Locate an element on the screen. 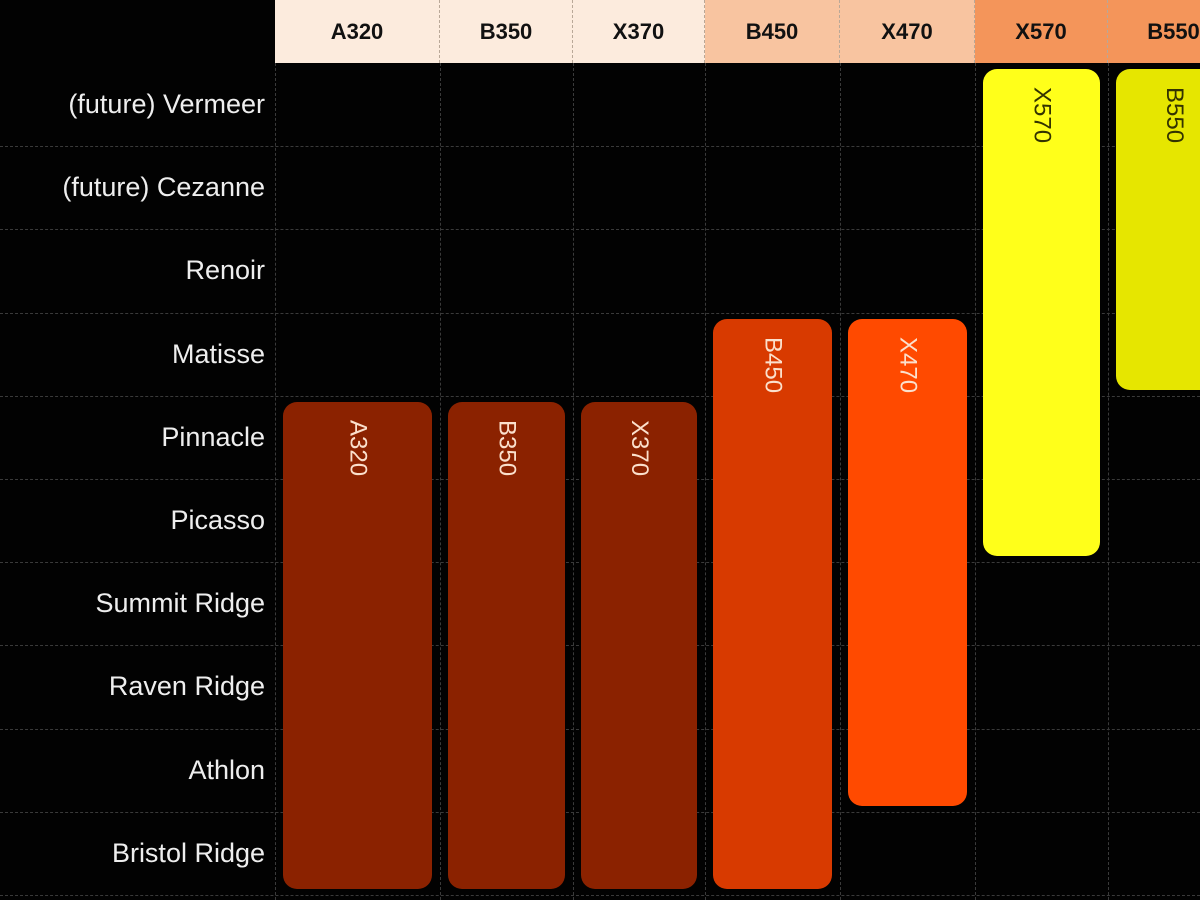  row-label: Picasso is located at coordinates (217, 520).